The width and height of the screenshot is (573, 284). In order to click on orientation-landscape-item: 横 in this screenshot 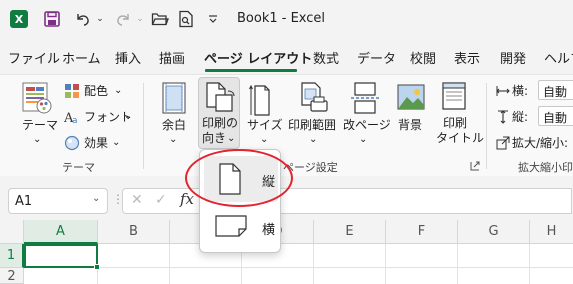, I will do `click(241, 227)`.